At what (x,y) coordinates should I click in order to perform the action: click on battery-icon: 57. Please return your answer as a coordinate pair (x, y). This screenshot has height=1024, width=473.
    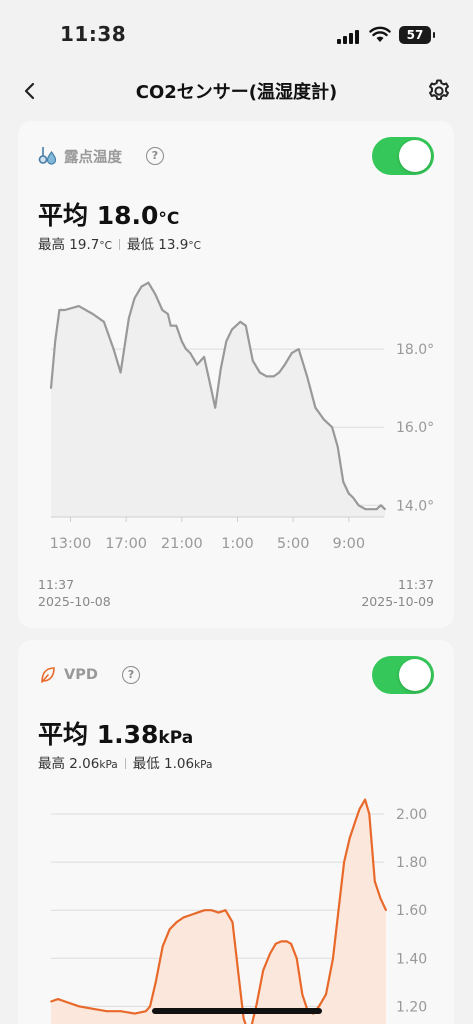
    Looking at the image, I should click on (417, 35).